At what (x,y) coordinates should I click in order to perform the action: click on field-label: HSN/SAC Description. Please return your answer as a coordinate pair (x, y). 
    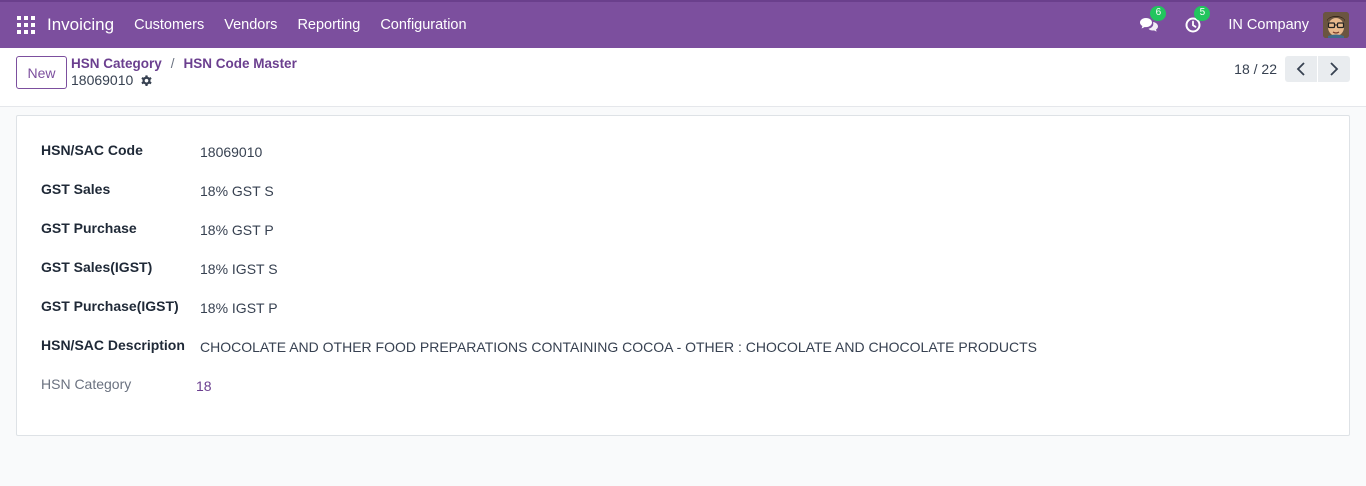
    Looking at the image, I should click on (113, 345).